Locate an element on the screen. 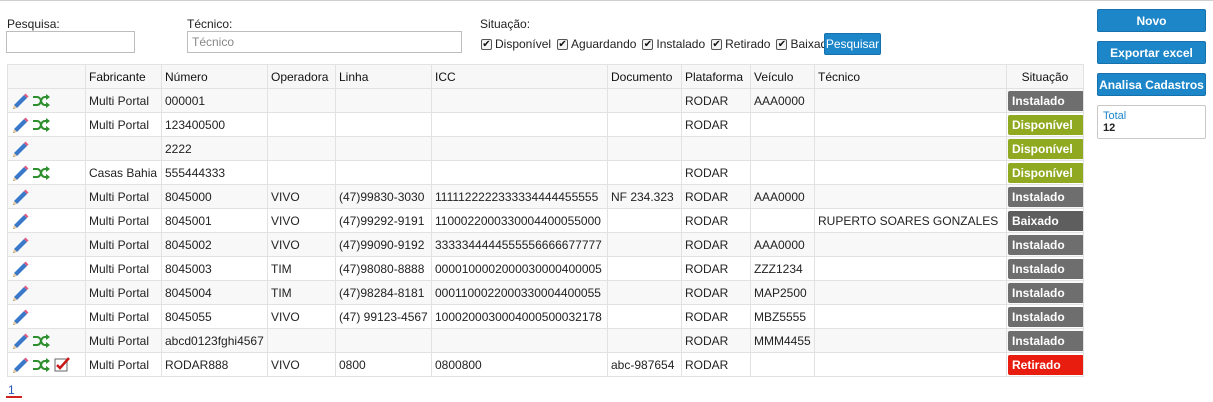  cell-operadora: VIVO is located at coordinates (301, 196).